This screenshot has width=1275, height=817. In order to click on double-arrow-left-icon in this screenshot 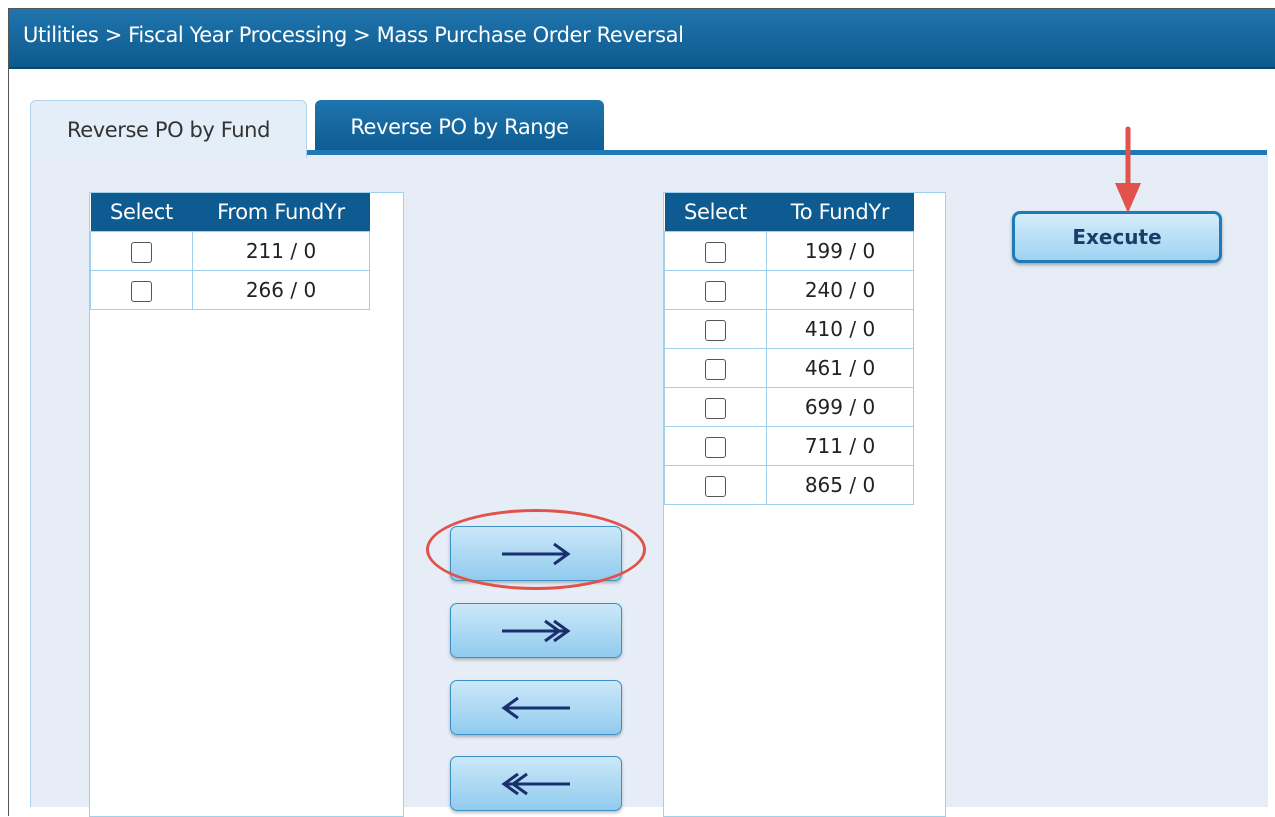, I will do `click(535, 783)`.